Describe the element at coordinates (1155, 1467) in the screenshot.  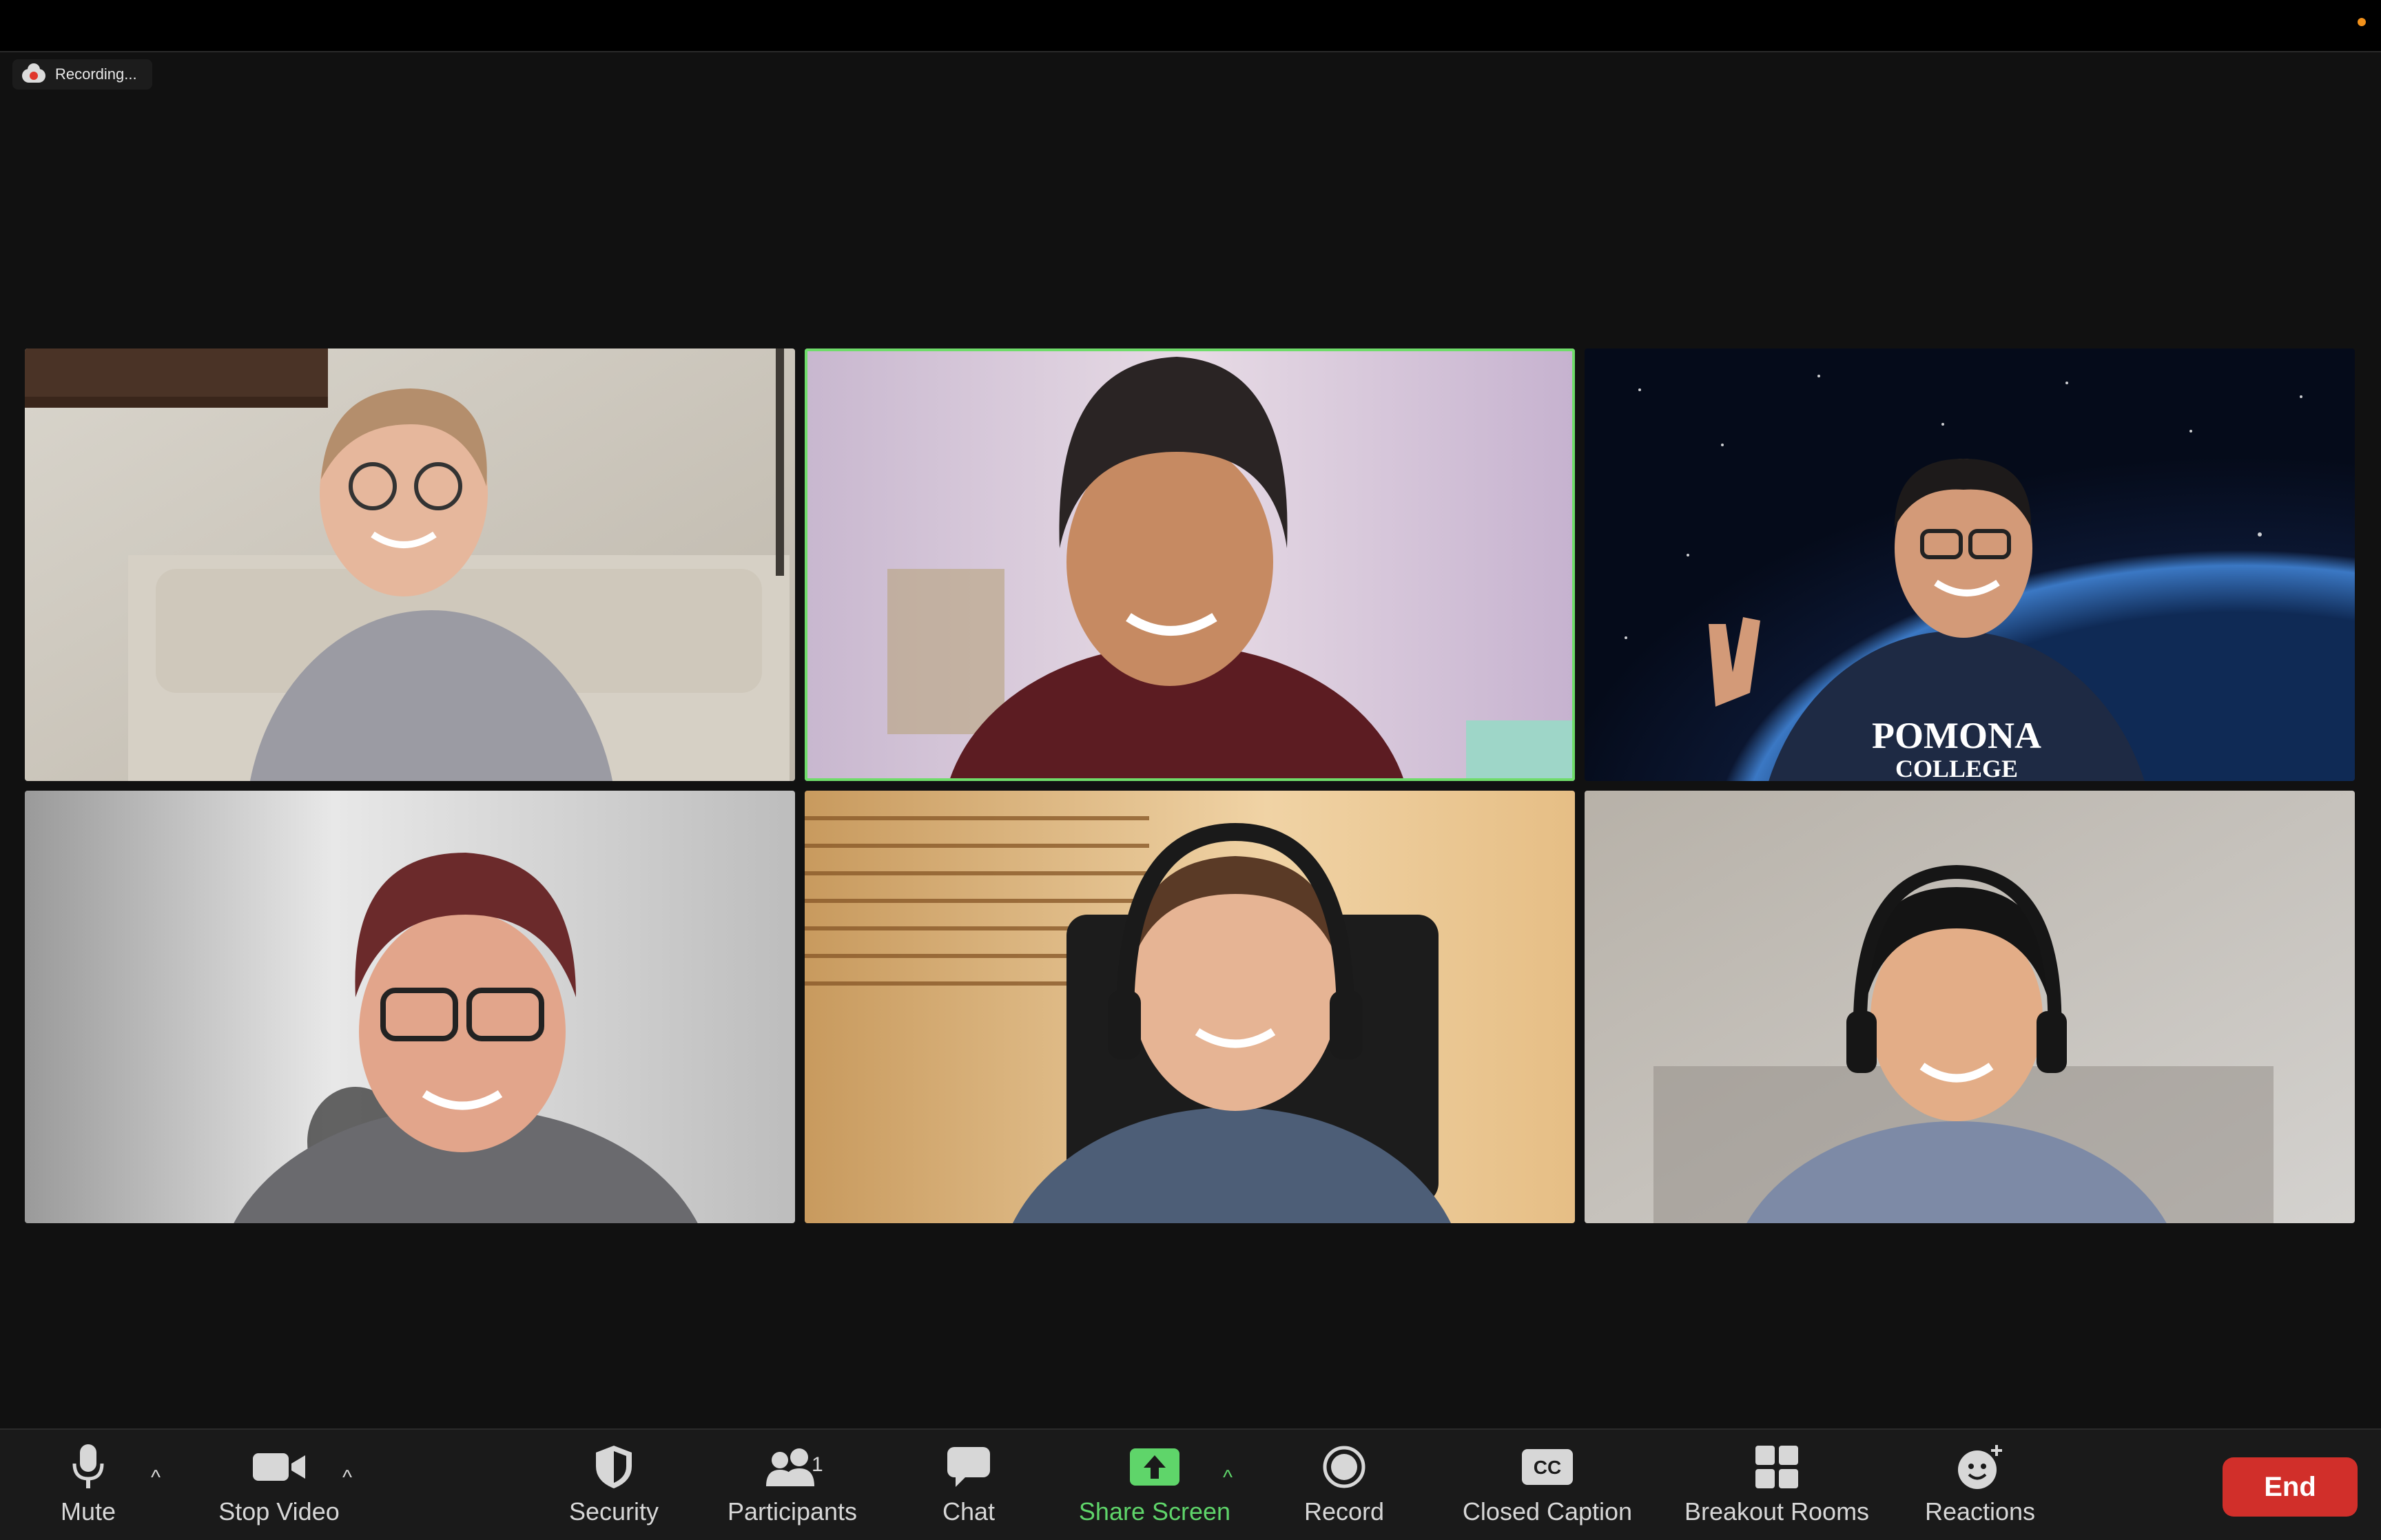
I see `share-screen-icon` at that location.